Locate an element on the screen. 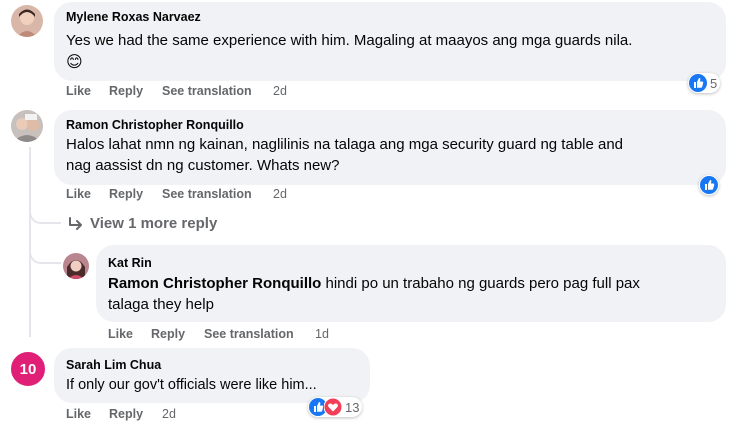 The width and height of the screenshot is (750, 433). mention-link: Ramon Christopher Ronquillo is located at coordinates (214, 283).